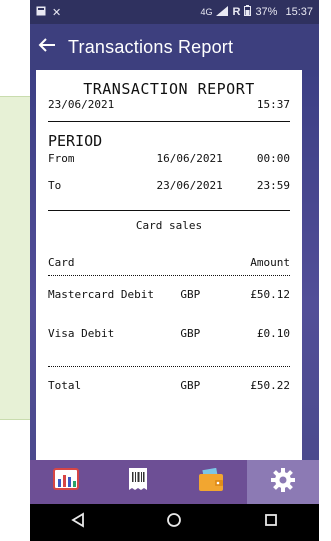 The image size is (331, 541). What do you see at coordinates (65, 385) in the screenshot?
I see `total-label: Total` at bounding box center [65, 385].